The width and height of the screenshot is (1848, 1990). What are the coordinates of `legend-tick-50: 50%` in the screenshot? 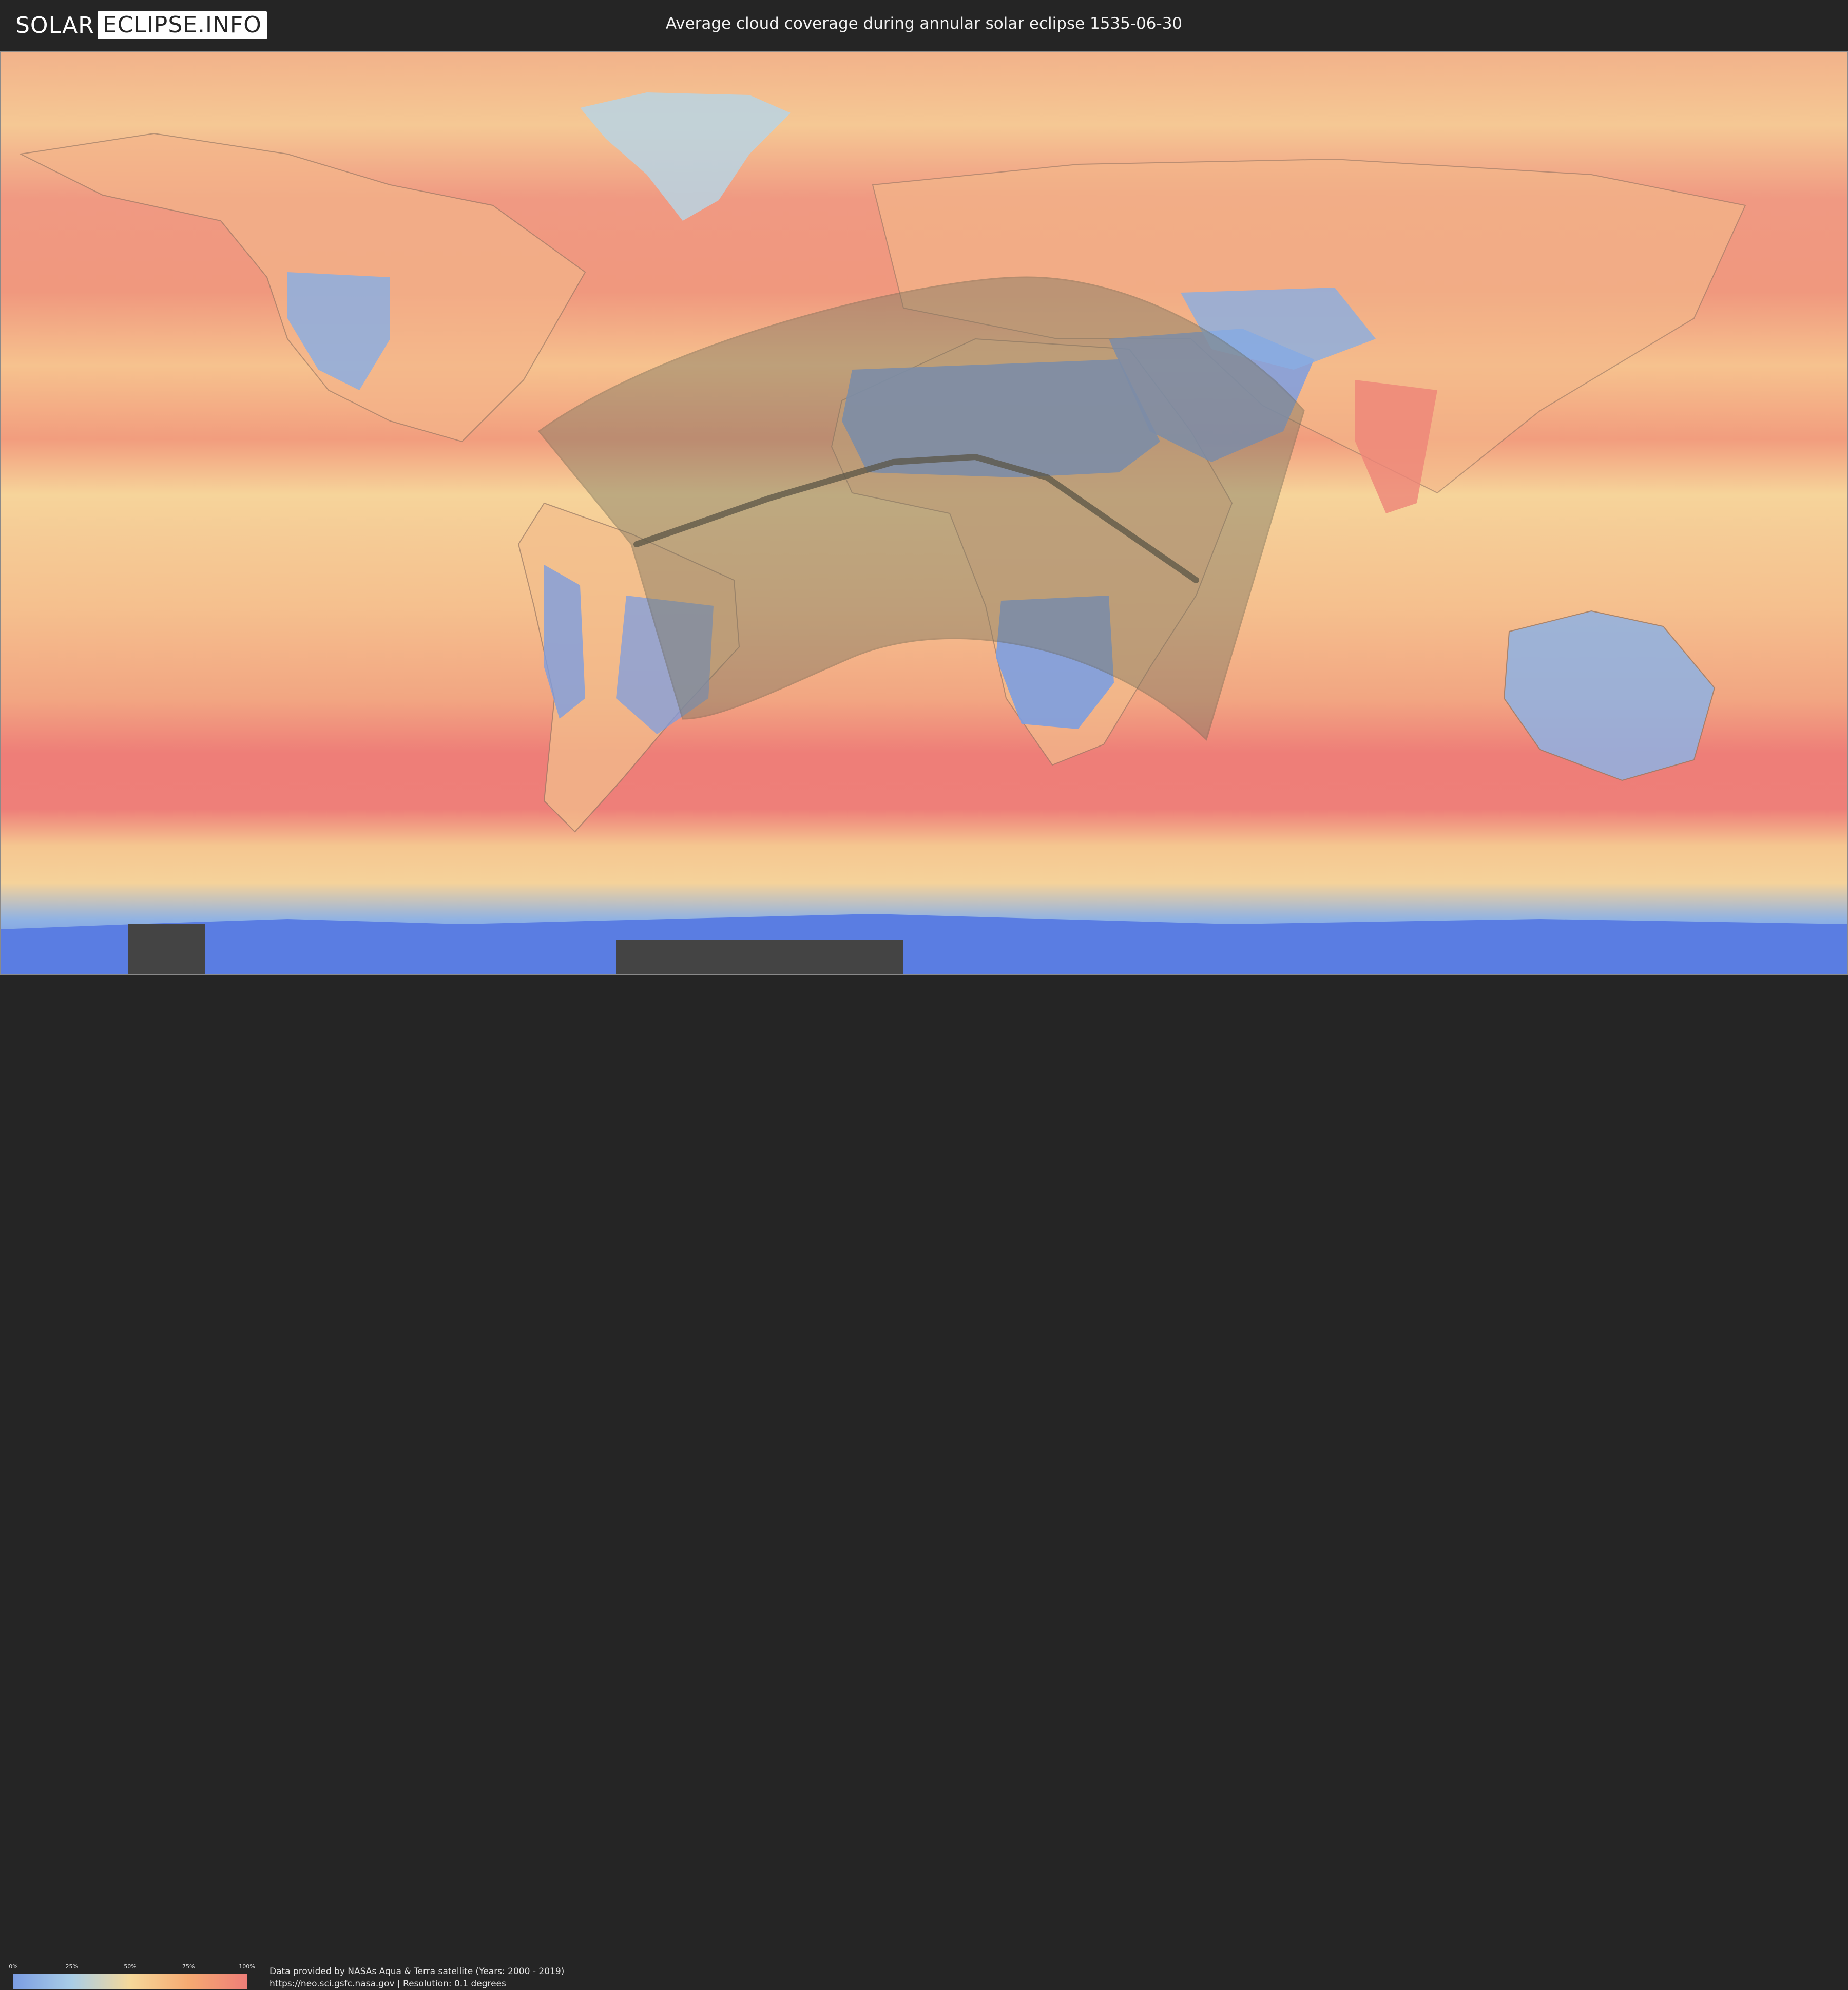 It's located at (130, 1966).